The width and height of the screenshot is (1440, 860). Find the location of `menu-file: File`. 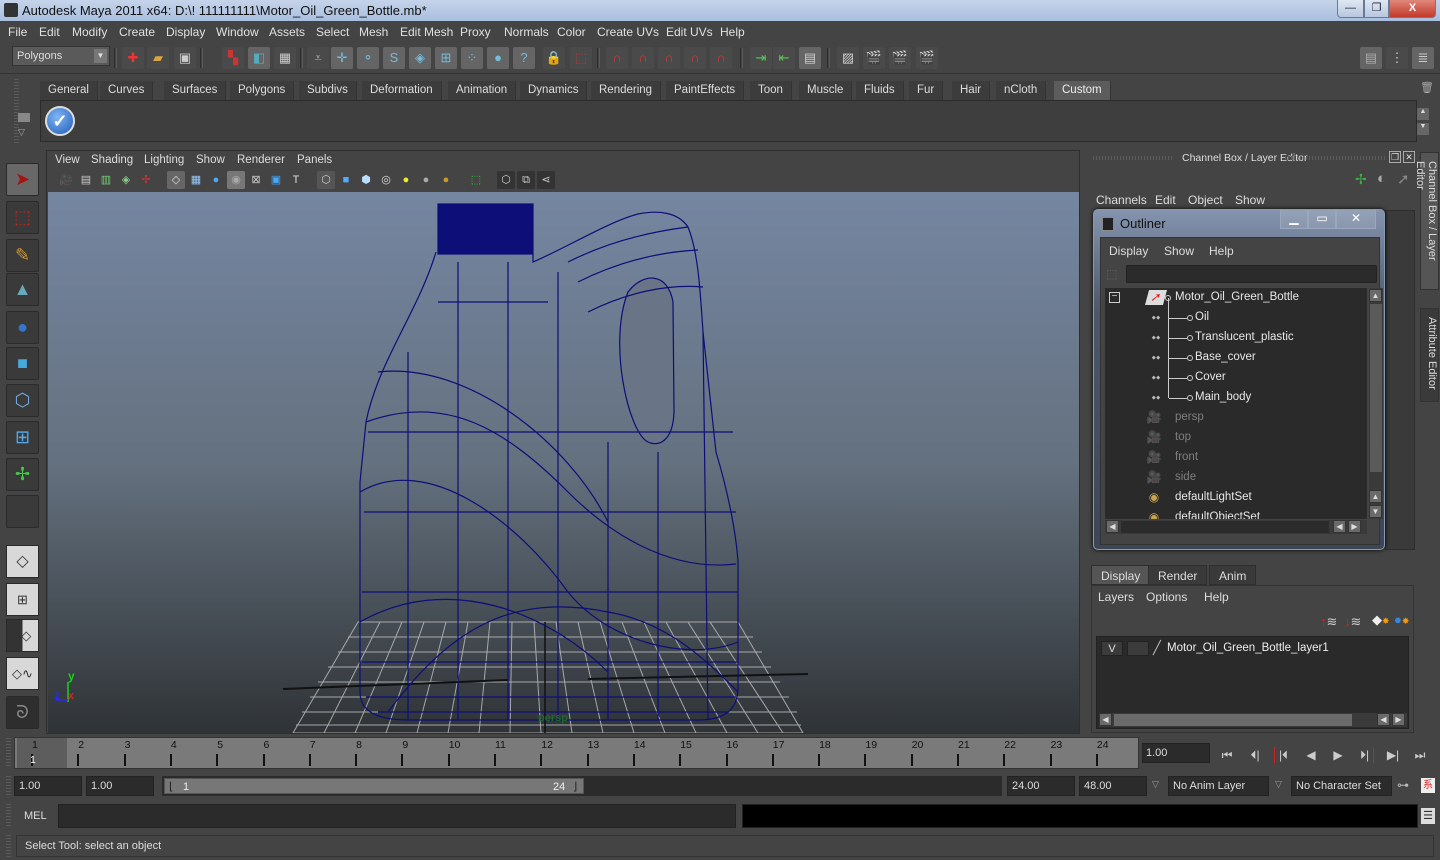

menu-file: File is located at coordinates (17, 32).